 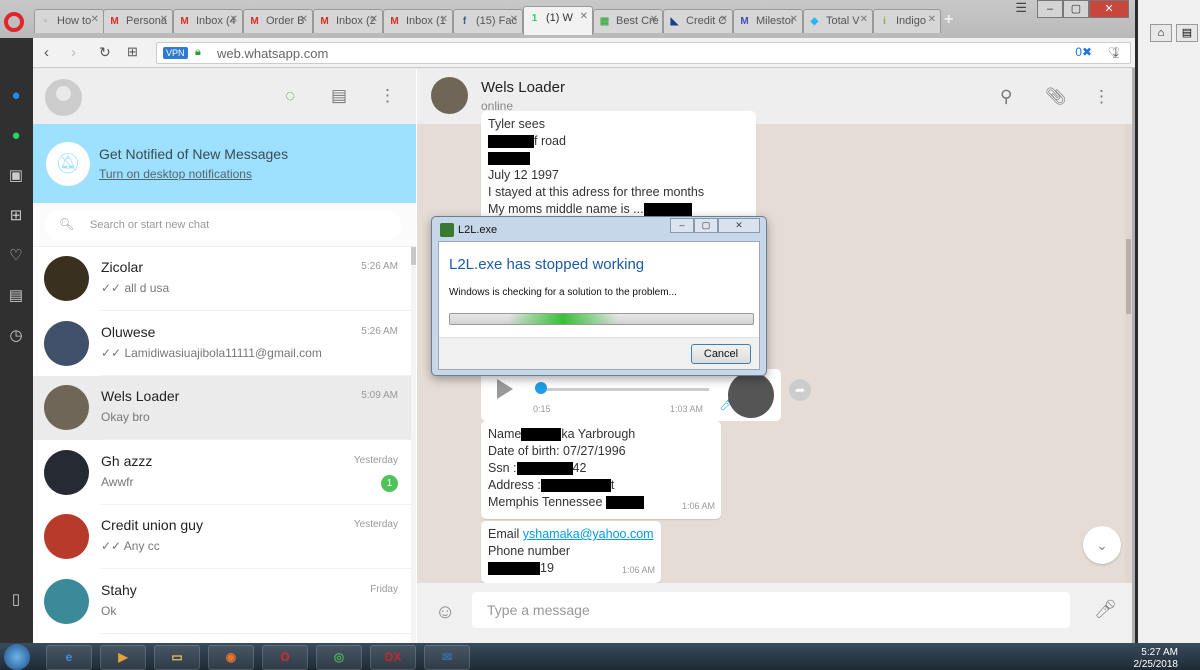 What do you see at coordinates (698, 21) in the screenshot?
I see `tab-10: ◣ Credit C ✕` at bounding box center [698, 21].